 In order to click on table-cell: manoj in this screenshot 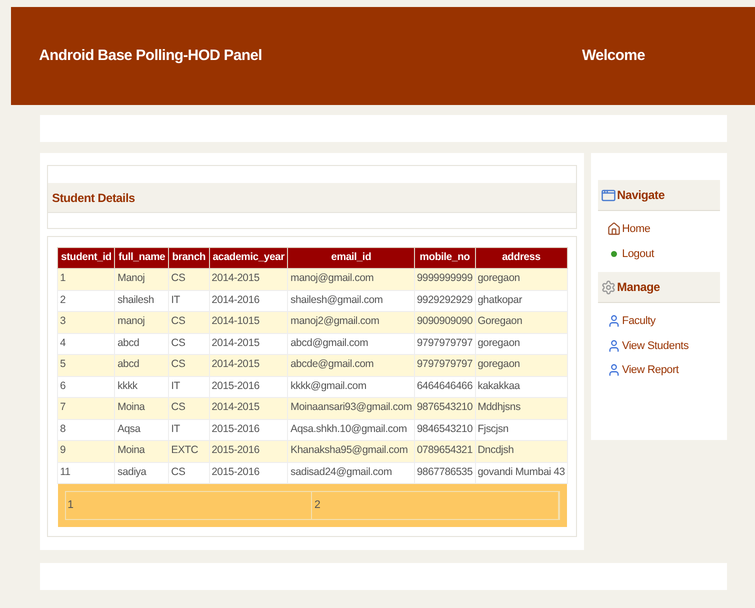, I will do `click(141, 322)`.